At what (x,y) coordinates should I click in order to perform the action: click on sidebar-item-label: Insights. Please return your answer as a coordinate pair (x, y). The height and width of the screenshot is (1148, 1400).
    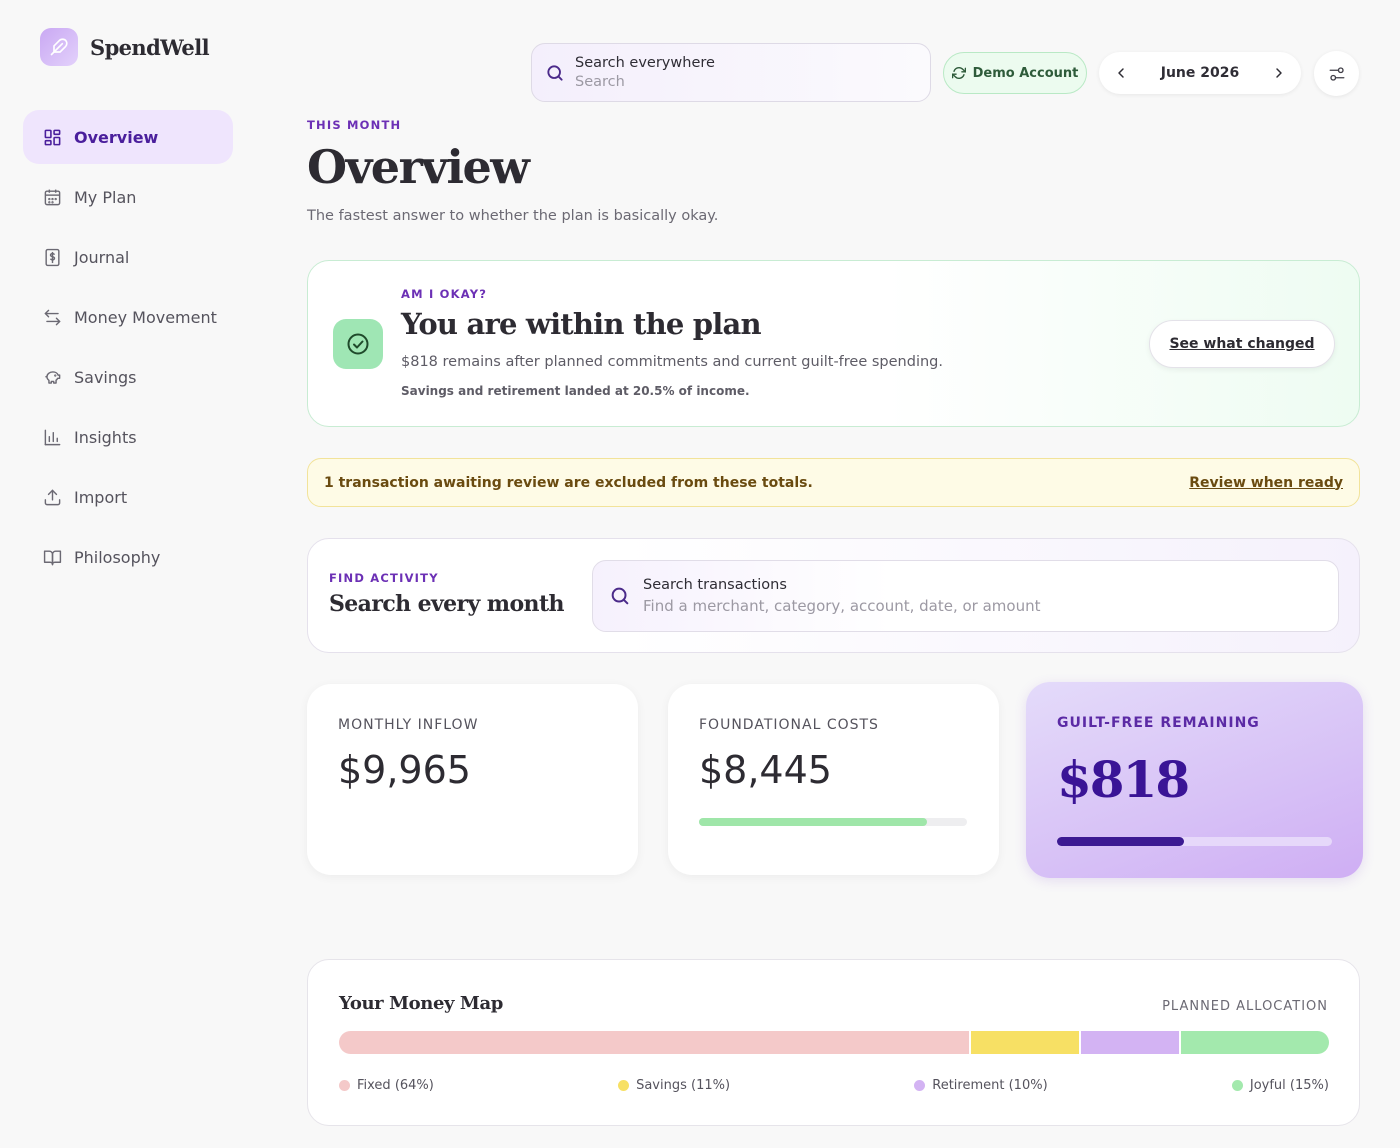
    Looking at the image, I should click on (105, 437).